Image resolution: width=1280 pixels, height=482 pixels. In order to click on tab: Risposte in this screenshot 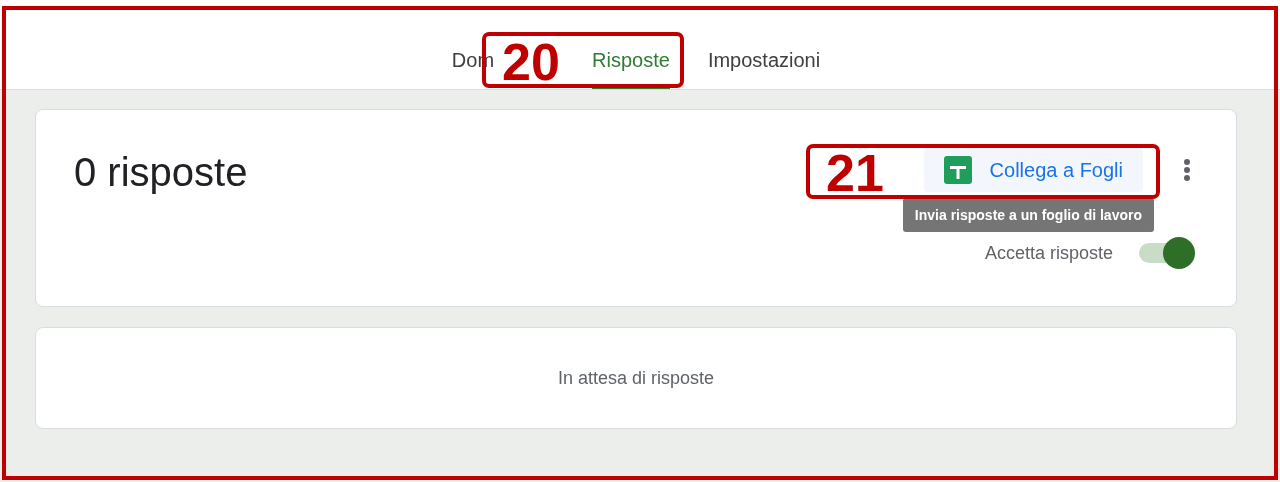, I will do `click(631, 62)`.